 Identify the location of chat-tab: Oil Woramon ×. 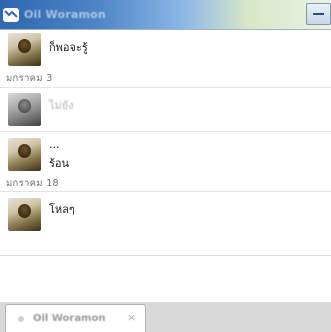
(75, 318).